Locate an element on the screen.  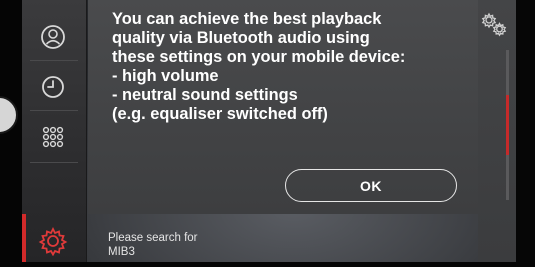
left-nav-rail is located at coordinates (54, 131).